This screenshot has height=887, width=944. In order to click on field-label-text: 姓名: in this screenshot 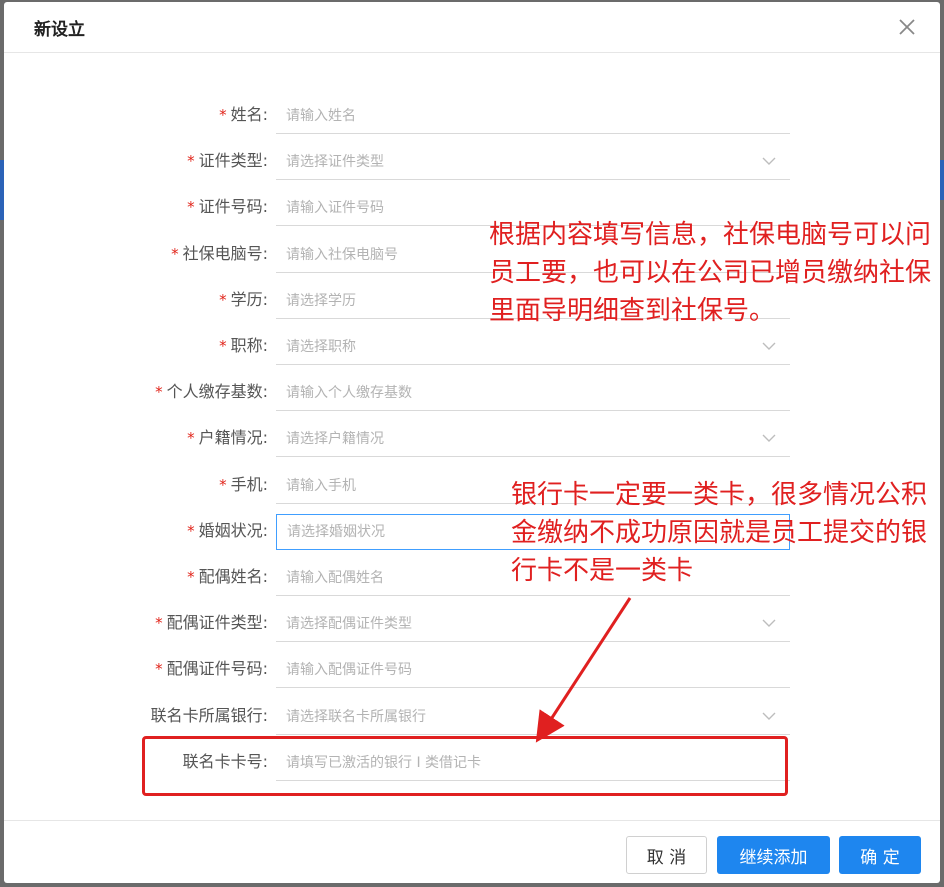, I will do `click(249, 114)`.